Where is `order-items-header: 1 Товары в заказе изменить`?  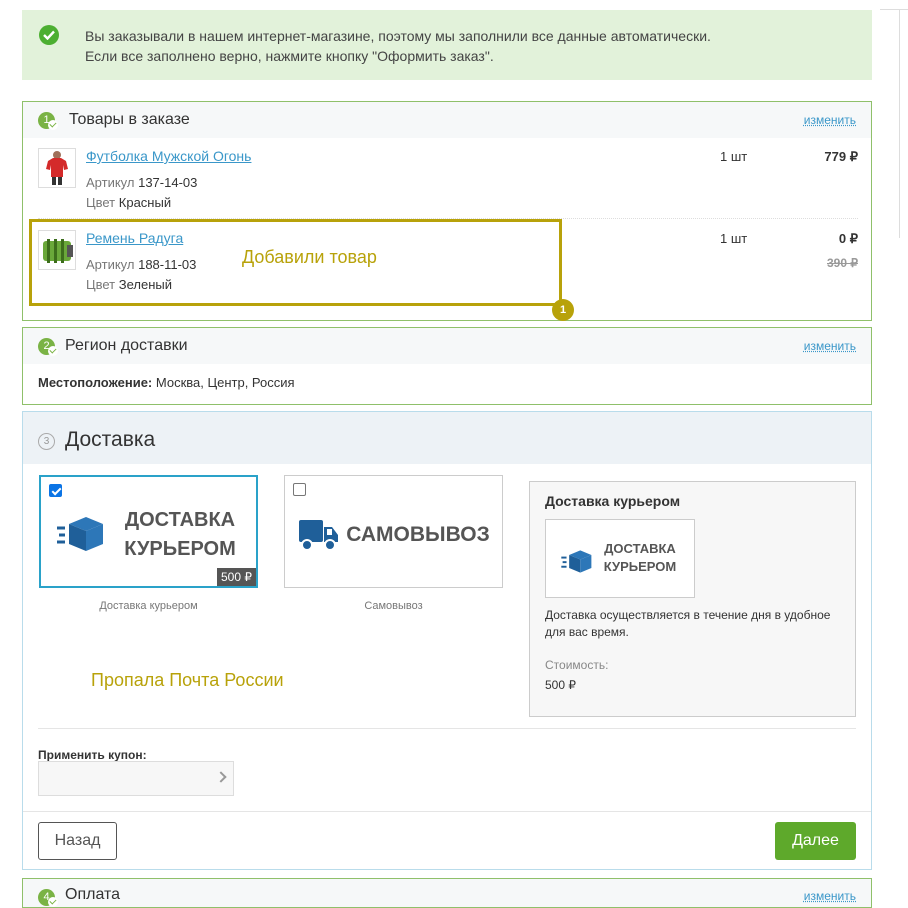 order-items-header: 1 Товары в заказе изменить is located at coordinates (447, 120).